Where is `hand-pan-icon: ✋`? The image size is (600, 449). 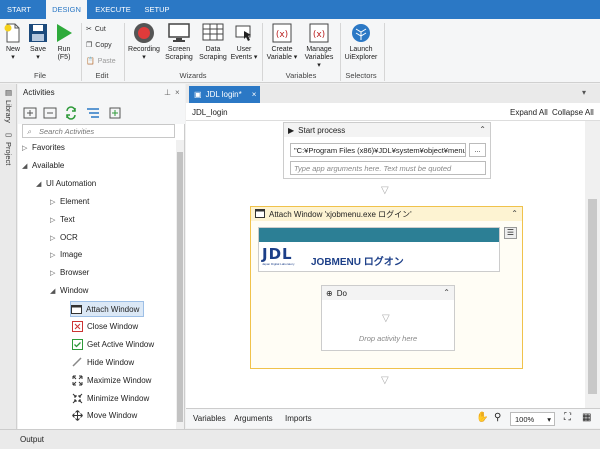
hand-pan-icon: ✋ is located at coordinates (482, 417).